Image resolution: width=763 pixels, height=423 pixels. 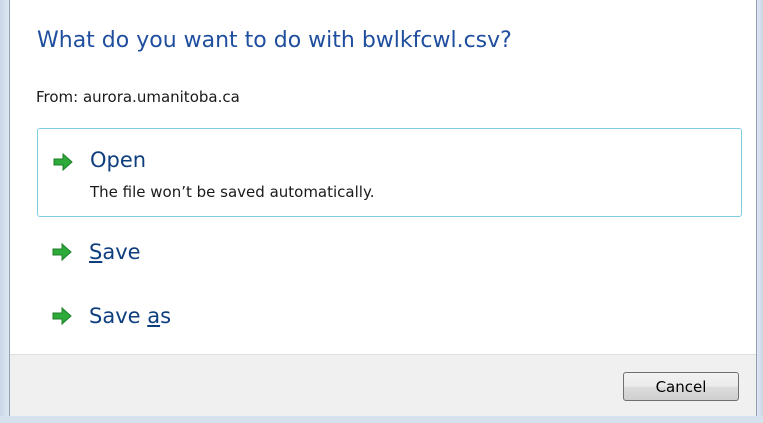 What do you see at coordinates (96, 252) in the screenshot?
I see `save-accelerator-key: S` at bounding box center [96, 252].